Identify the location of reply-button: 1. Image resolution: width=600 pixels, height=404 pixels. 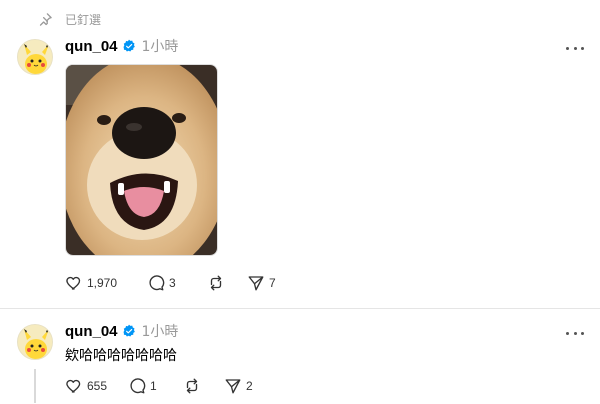
(155, 386).